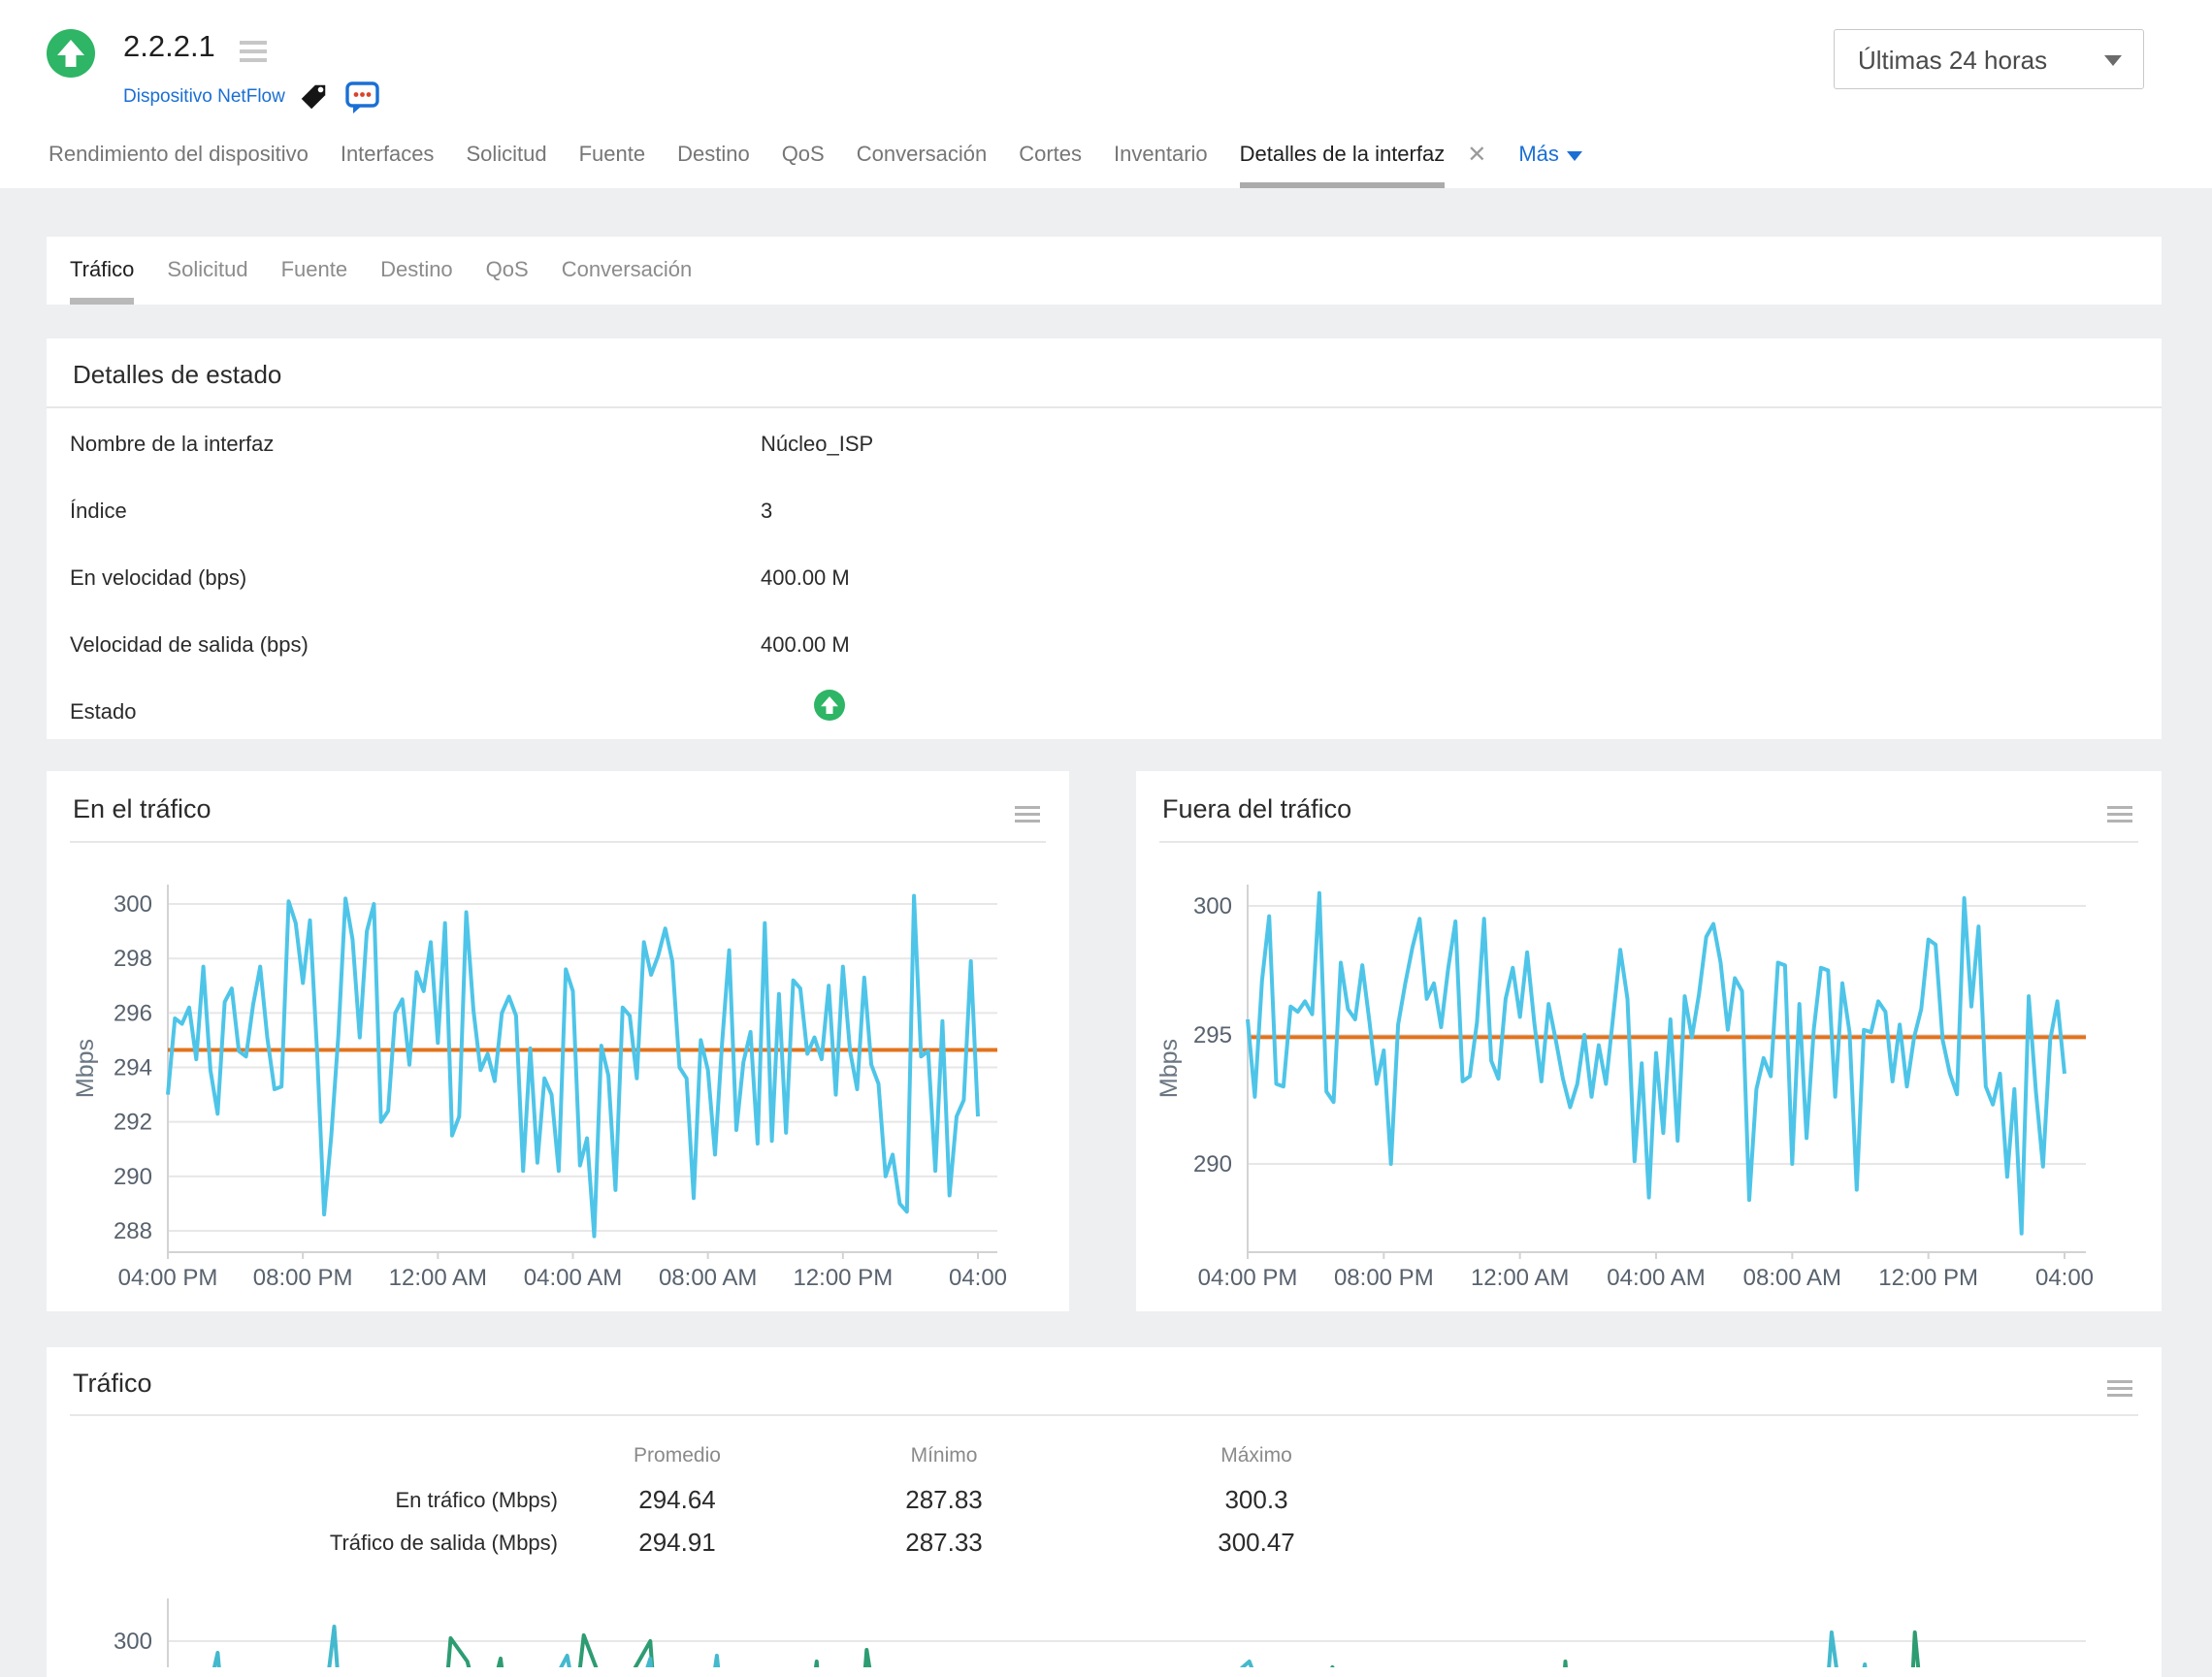 This screenshot has height=1677, width=2212. I want to click on tab-conversaci-n: Conversación, so click(922, 165).